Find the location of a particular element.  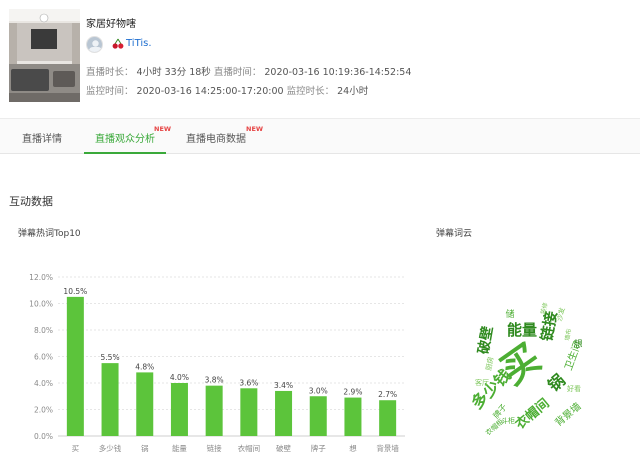

active-tab-indicator is located at coordinates (125, 153).